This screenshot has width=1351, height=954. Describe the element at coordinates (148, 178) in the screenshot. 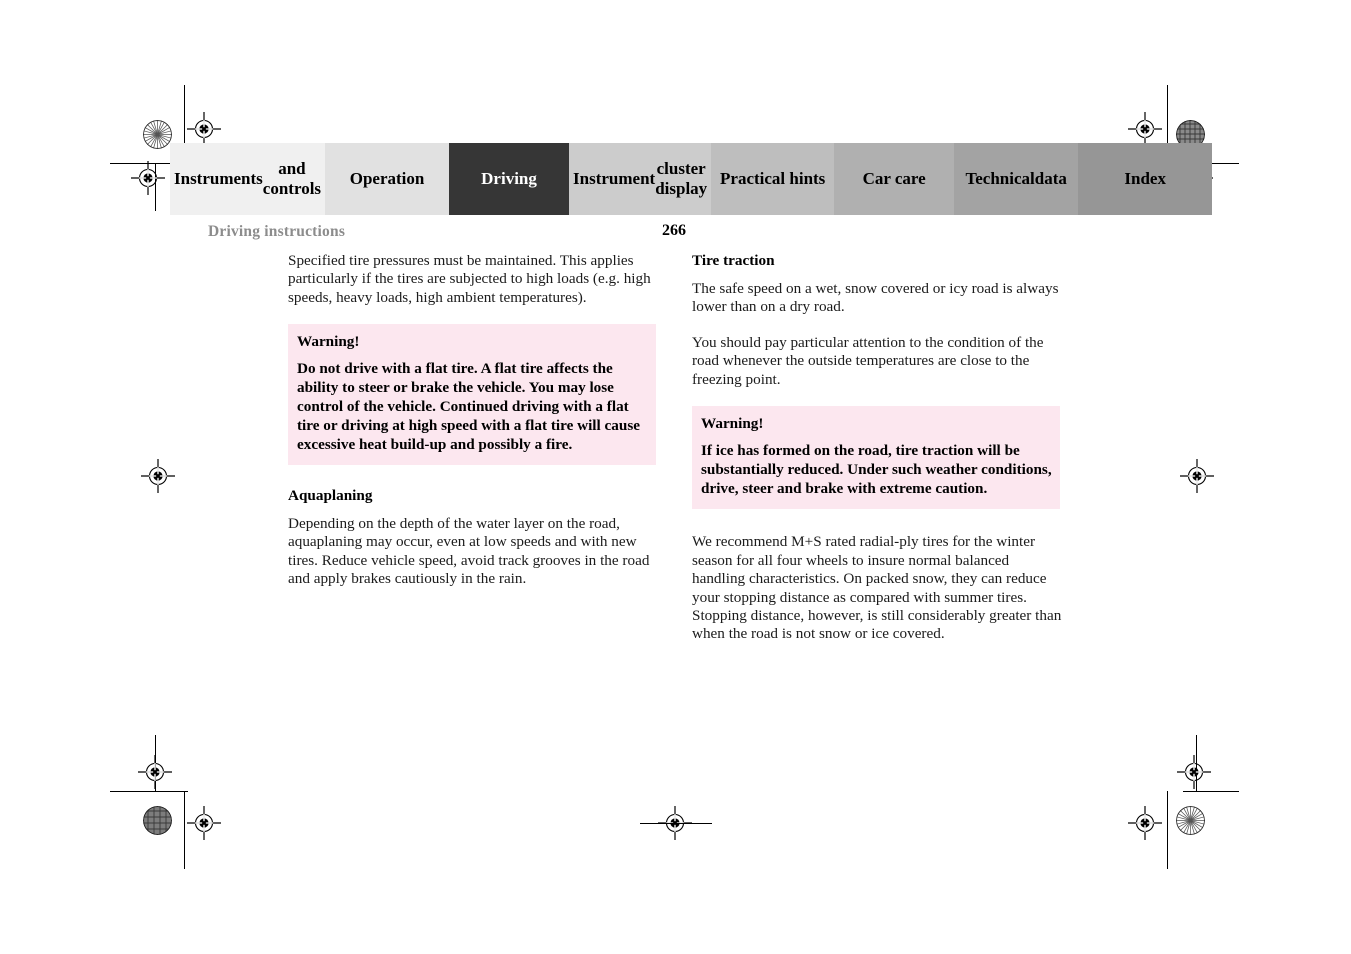

I see `registration-mark-left-upper` at that location.